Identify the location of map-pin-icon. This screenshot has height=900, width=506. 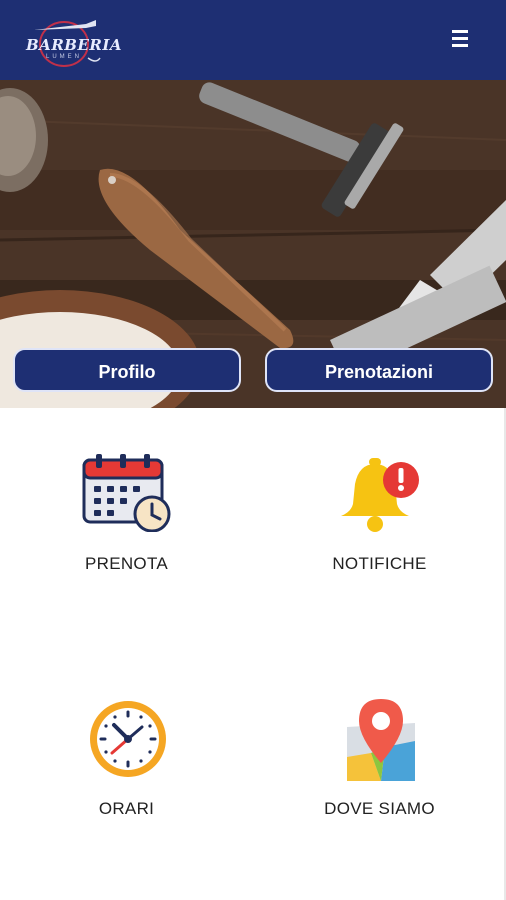
(381, 742).